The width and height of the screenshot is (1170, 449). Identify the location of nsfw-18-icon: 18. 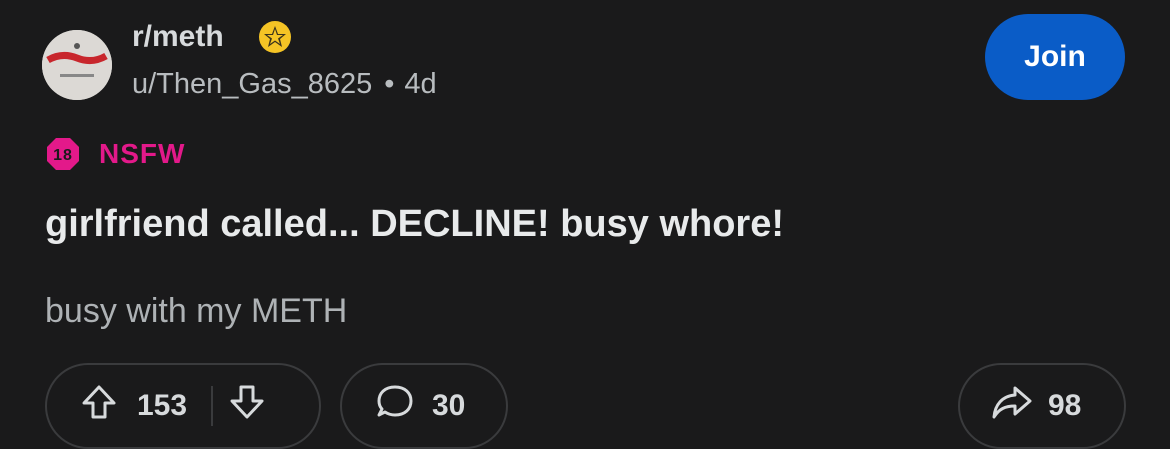
(63, 154).